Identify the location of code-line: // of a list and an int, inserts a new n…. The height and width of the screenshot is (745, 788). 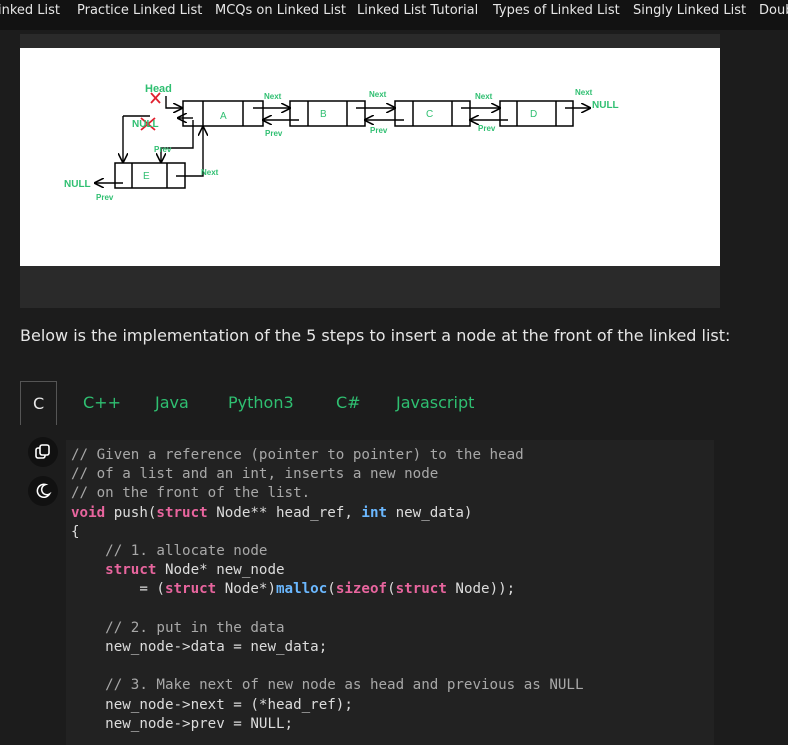
(255, 474).